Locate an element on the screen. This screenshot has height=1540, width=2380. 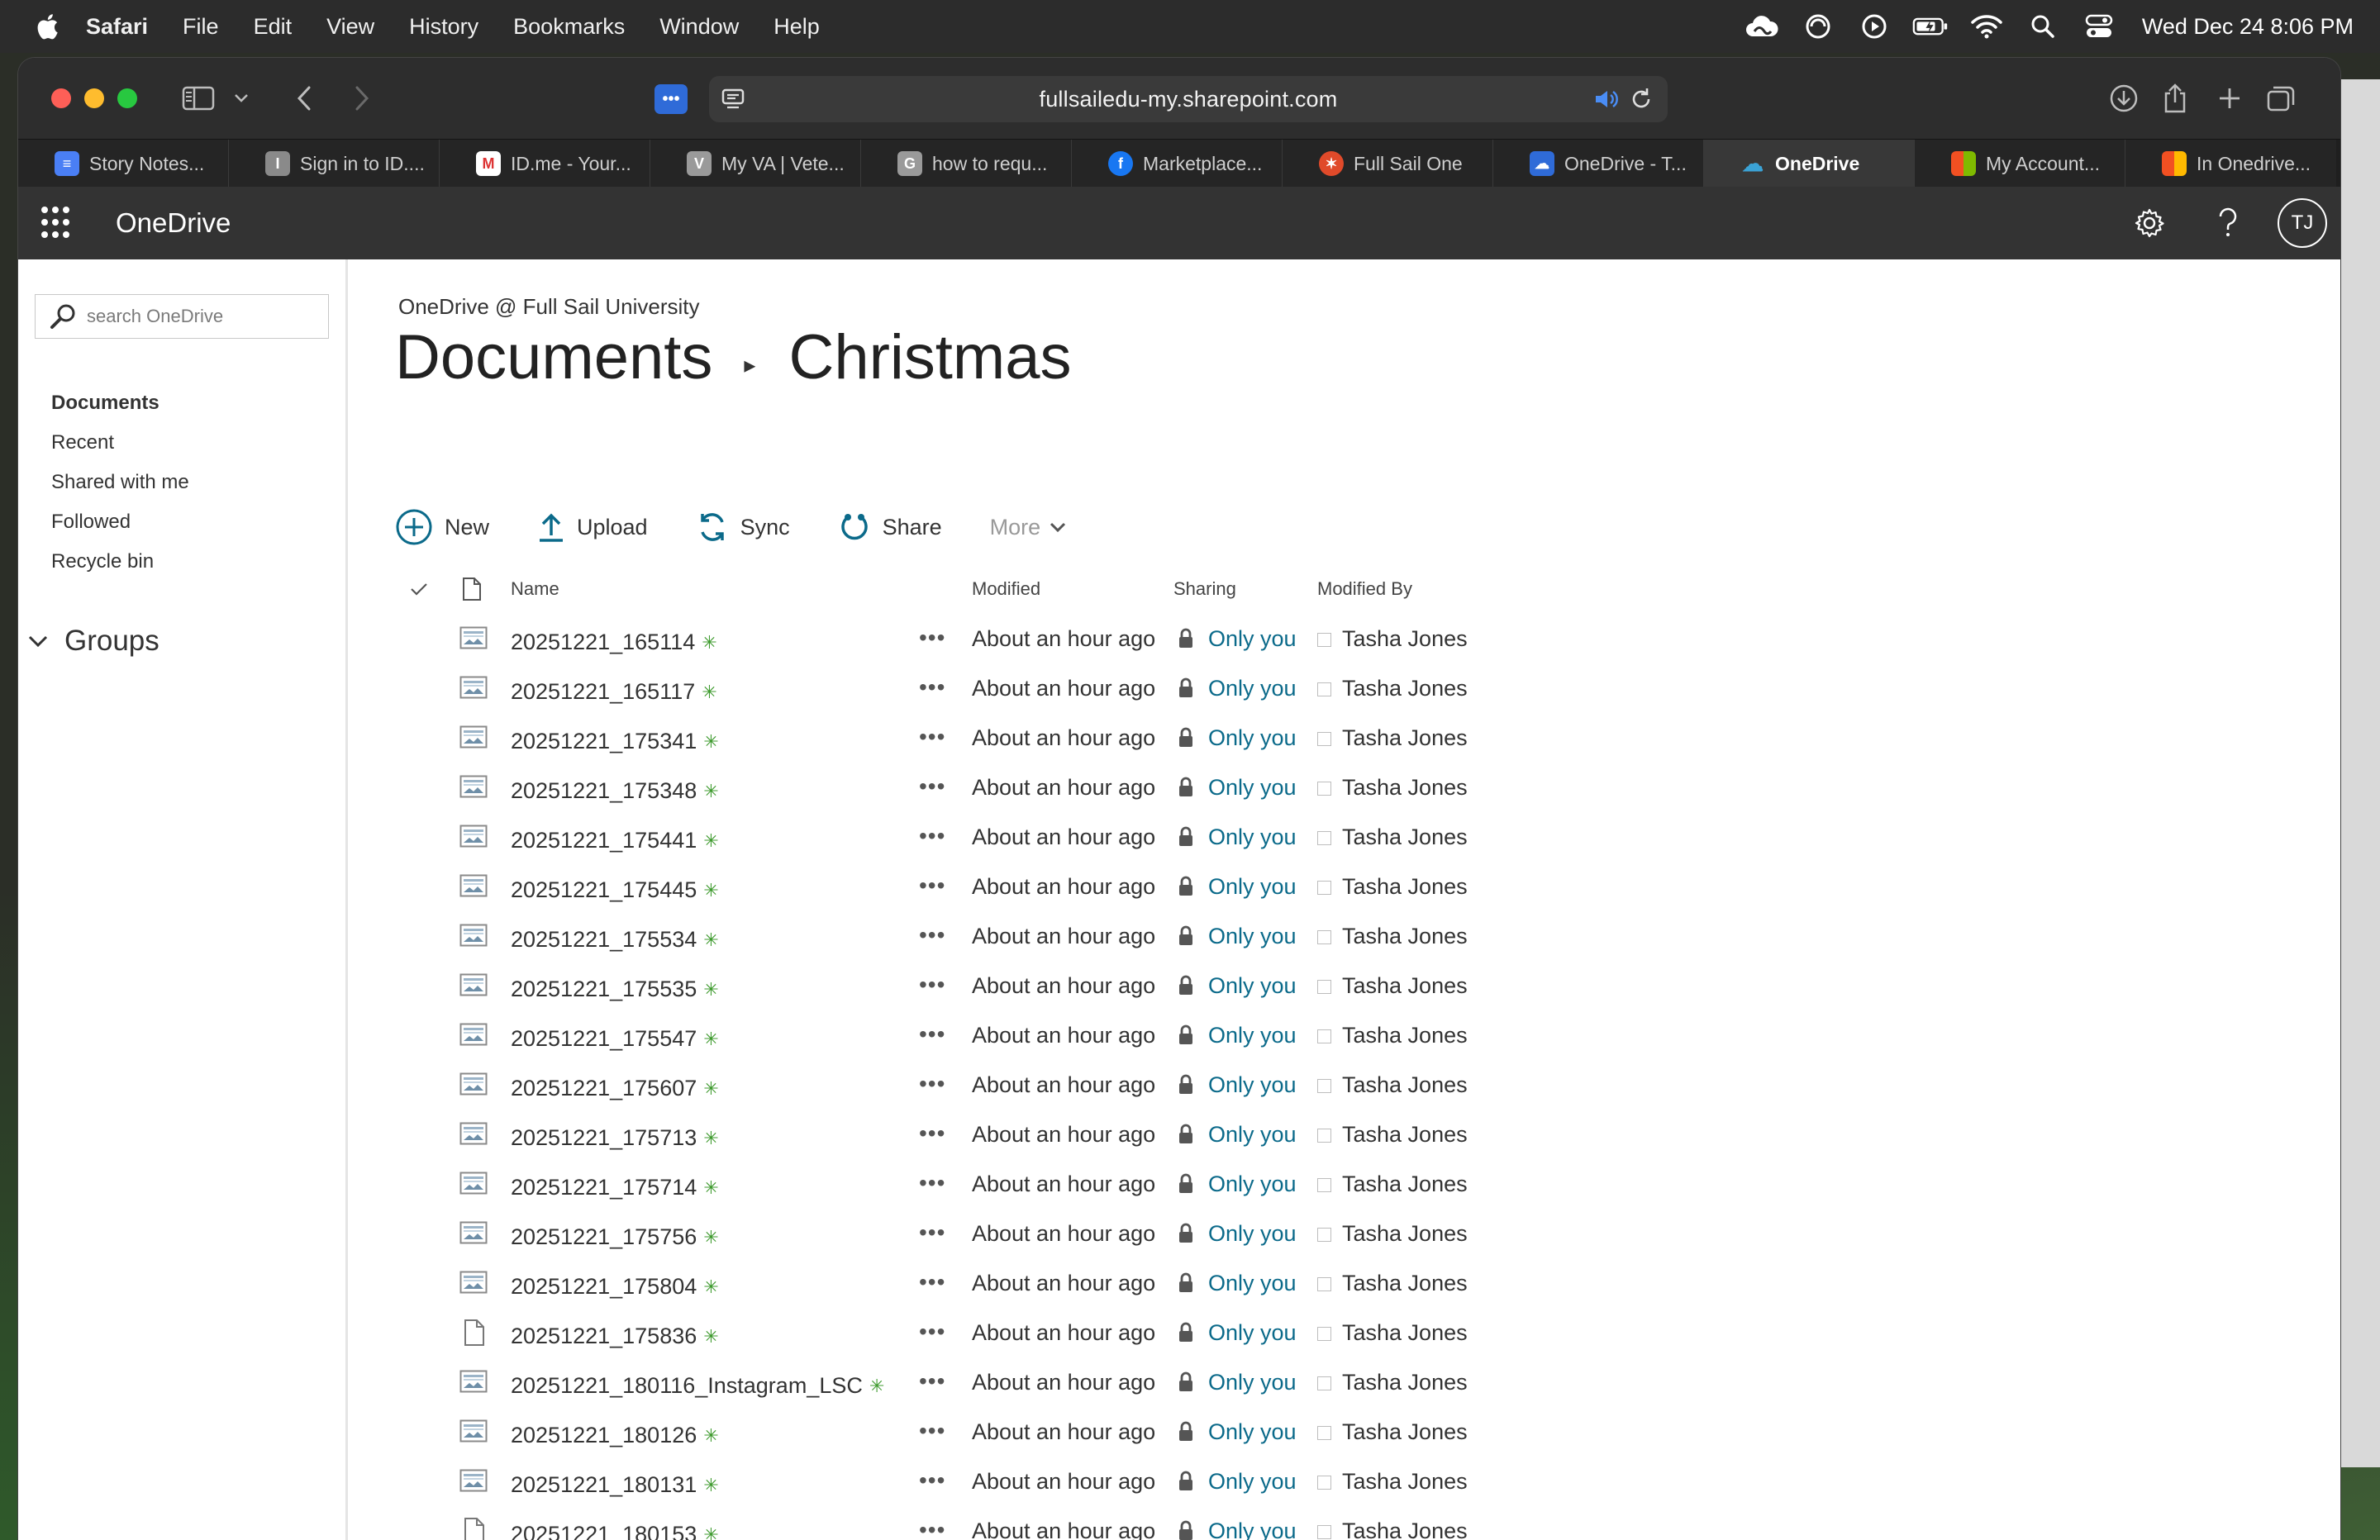
file-name-link: 20251221_165117 ✳ is located at coordinates (614, 692).